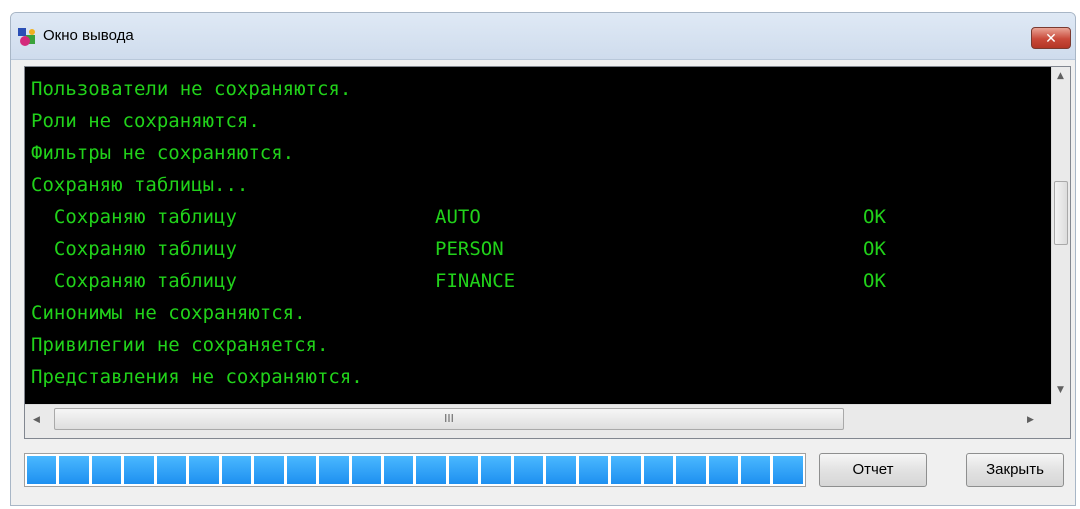  I want to click on console-line: Сохраняю таблицу FINANCE OK, so click(458, 281).